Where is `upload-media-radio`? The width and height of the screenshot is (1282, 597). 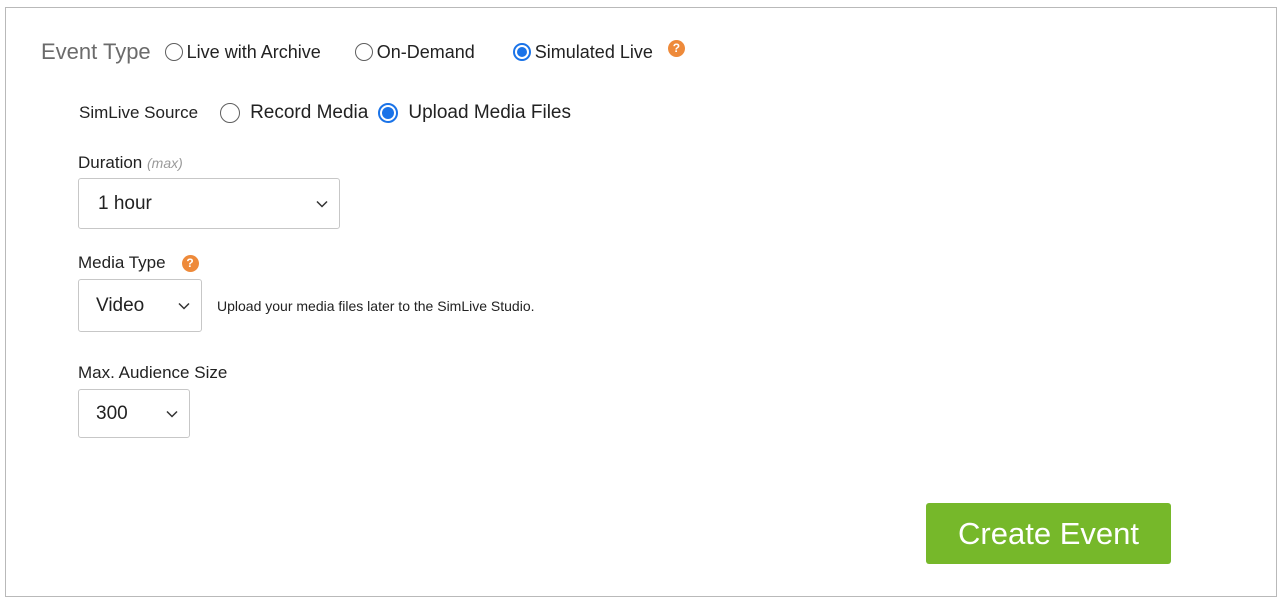
upload-media-radio is located at coordinates (388, 113).